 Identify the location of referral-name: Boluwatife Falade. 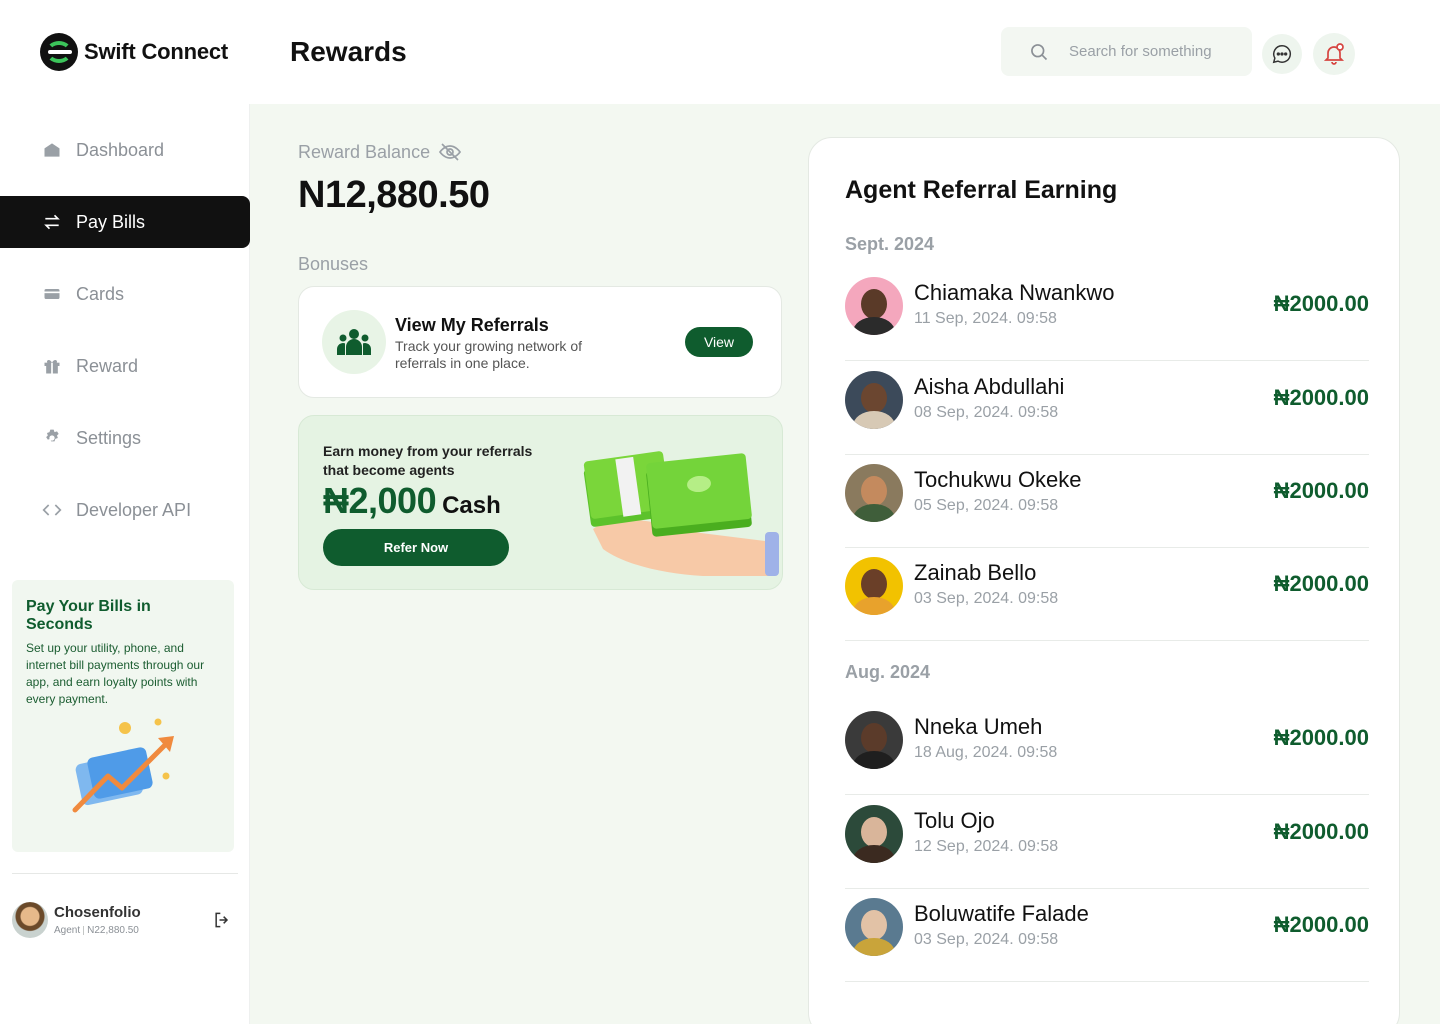
(1001, 913).